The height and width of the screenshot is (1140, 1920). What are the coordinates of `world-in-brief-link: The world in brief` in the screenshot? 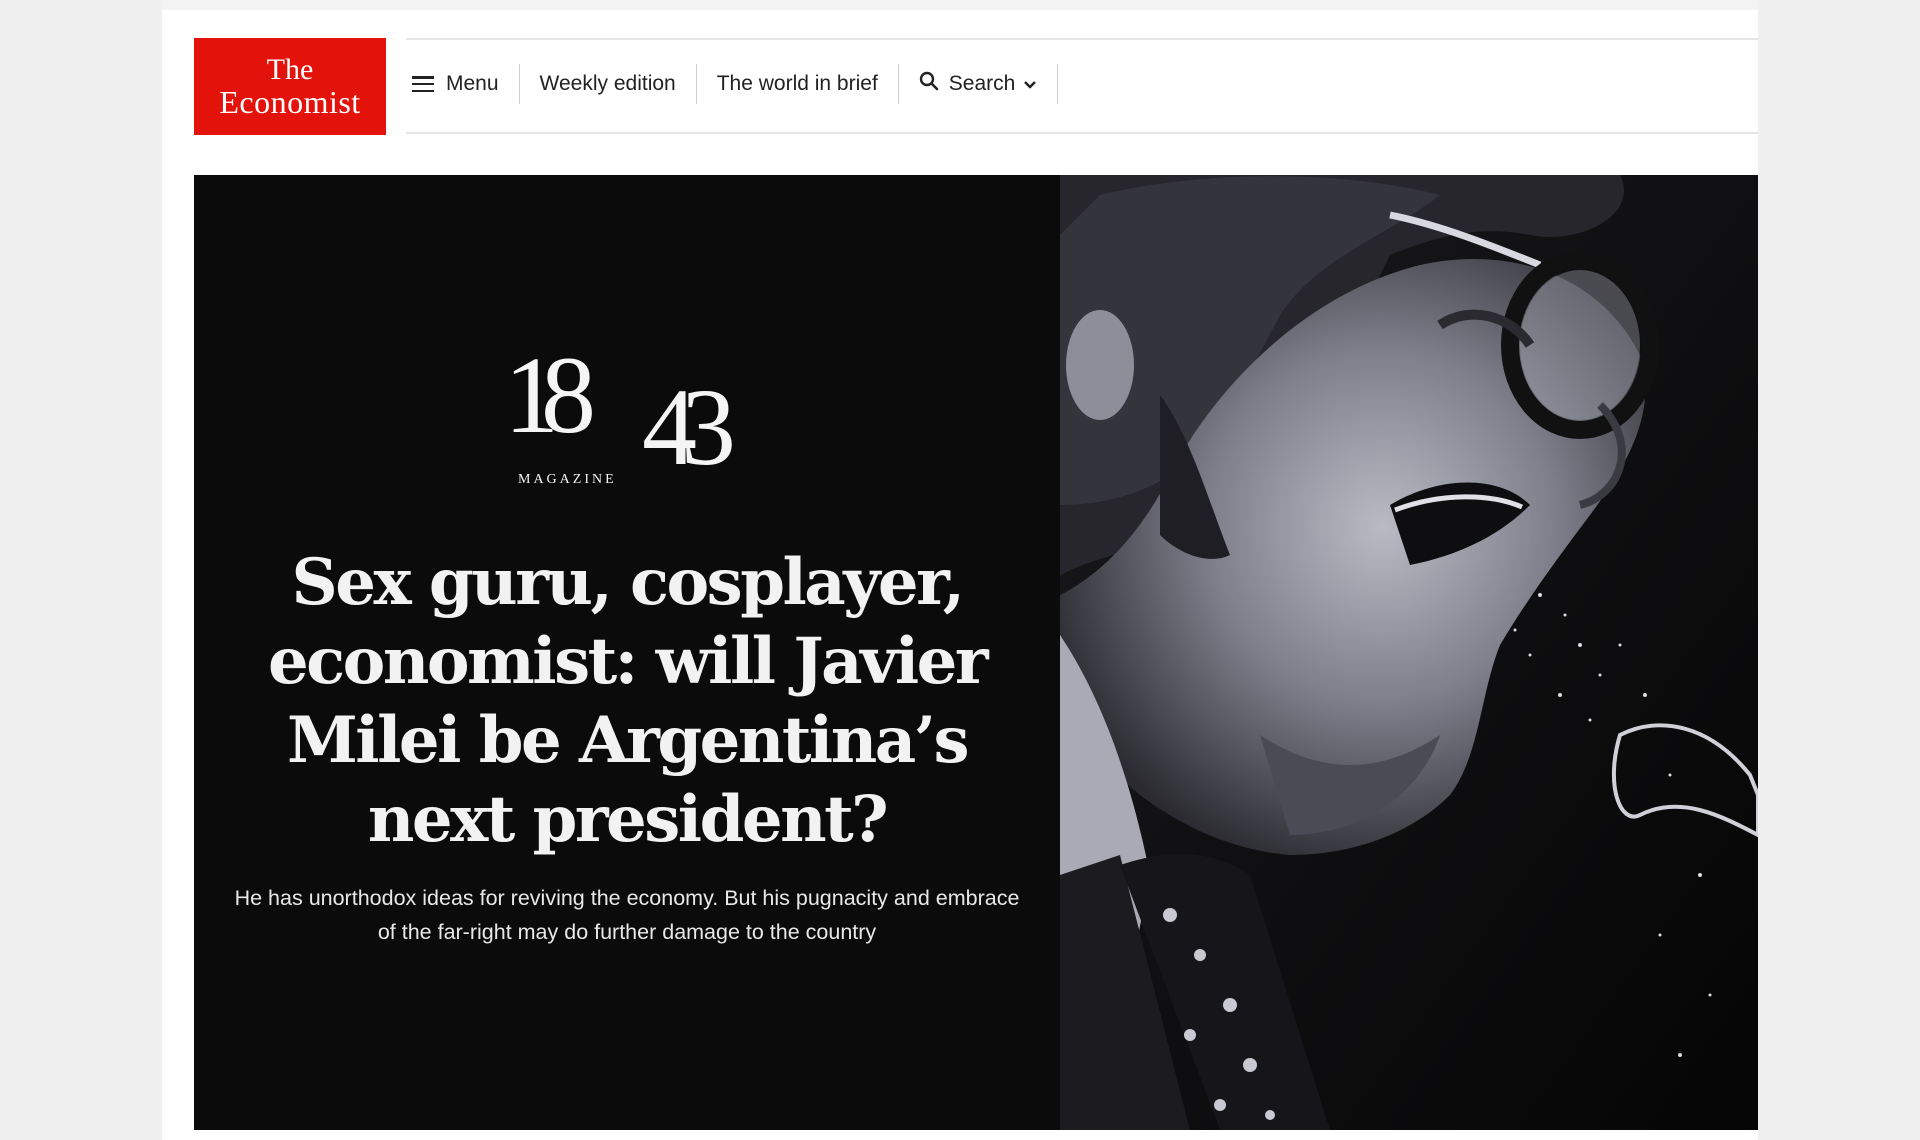 It's located at (798, 84).